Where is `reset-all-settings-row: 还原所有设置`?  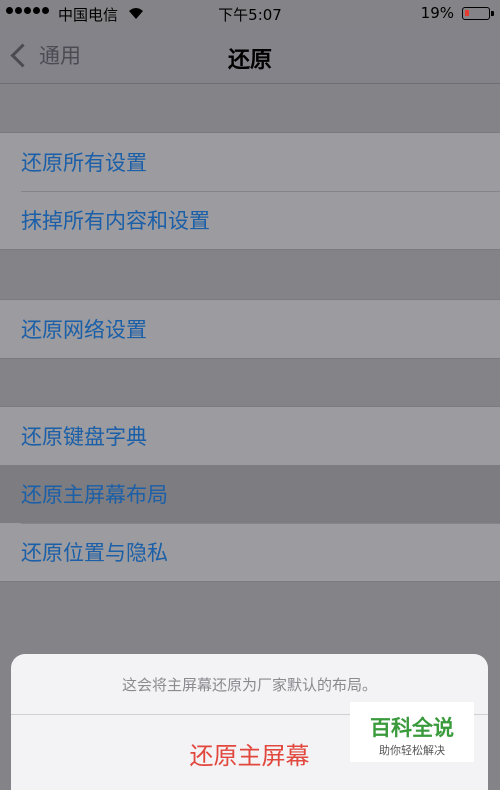 reset-all-settings-row: 还原所有设置 is located at coordinates (250, 162).